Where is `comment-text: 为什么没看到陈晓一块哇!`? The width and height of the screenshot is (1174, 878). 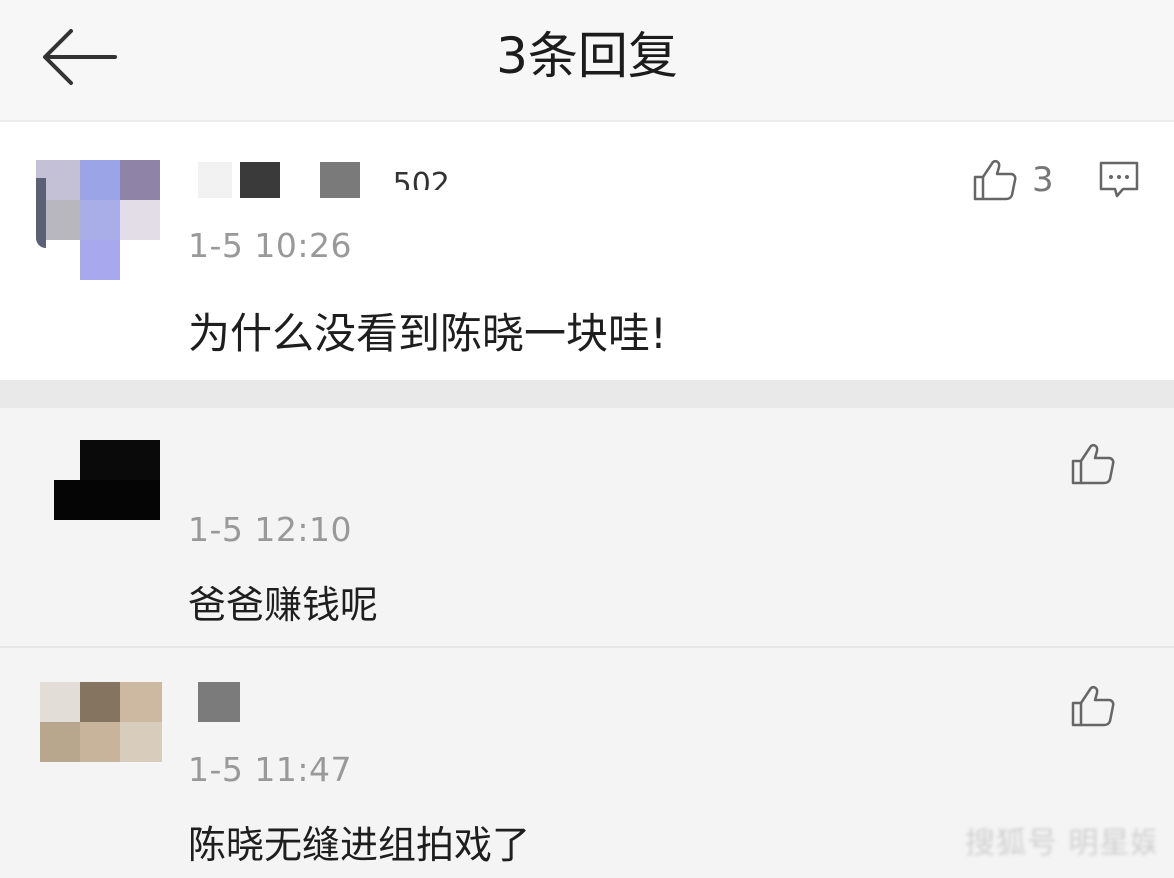
comment-text: 为什么没看到陈晓一块哇! is located at coordinates (427, 333).